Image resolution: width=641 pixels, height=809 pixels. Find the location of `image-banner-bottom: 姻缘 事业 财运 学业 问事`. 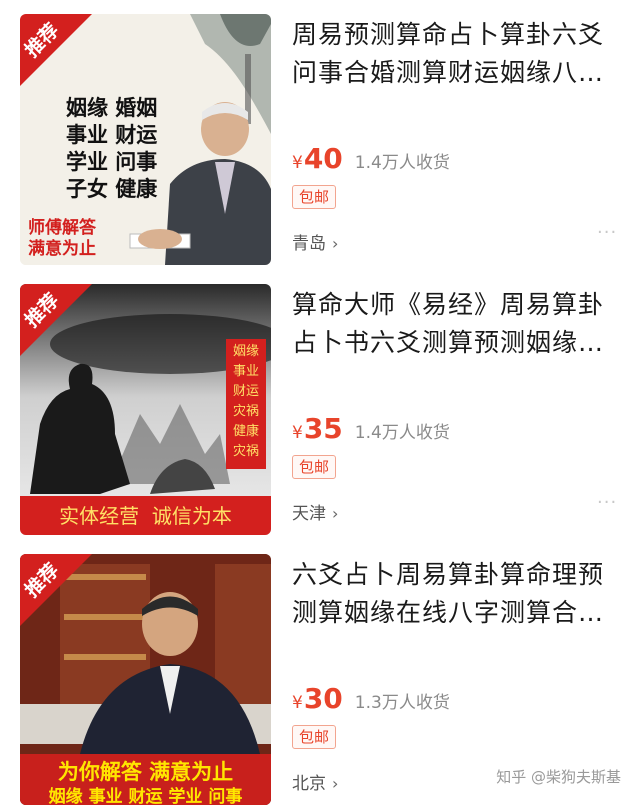

image-banner-bottom: 姻缘 事业 财运 学业 问事 is located at coordinates (145, 796).